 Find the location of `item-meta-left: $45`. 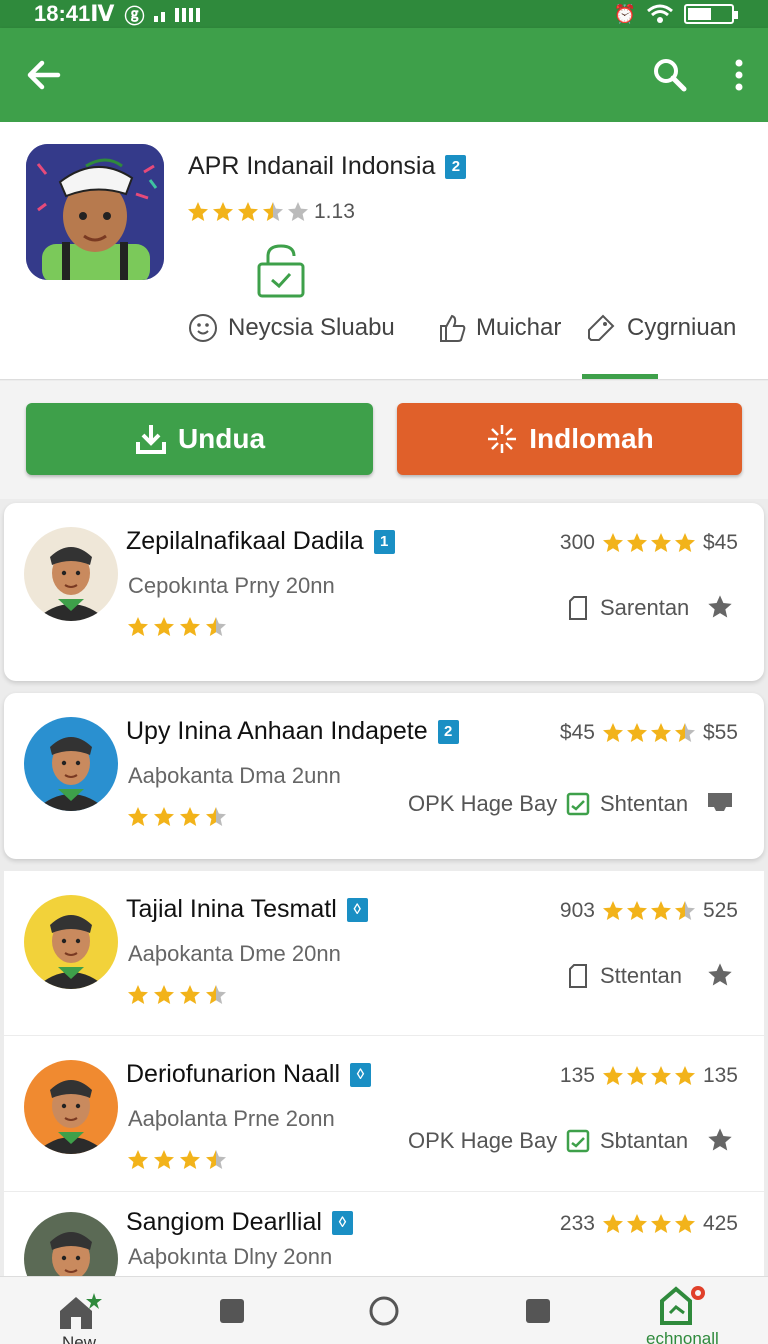

item-meta-left: $45 is located at coordinates (577, 732).